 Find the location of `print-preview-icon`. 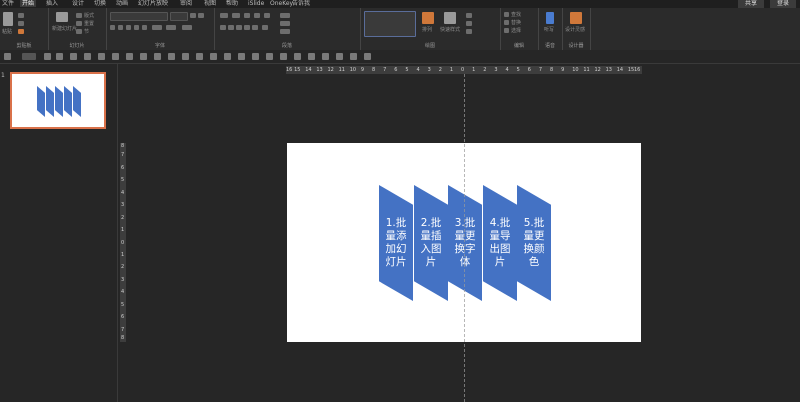

print-preview-icon is located at coordinates (143, 56).